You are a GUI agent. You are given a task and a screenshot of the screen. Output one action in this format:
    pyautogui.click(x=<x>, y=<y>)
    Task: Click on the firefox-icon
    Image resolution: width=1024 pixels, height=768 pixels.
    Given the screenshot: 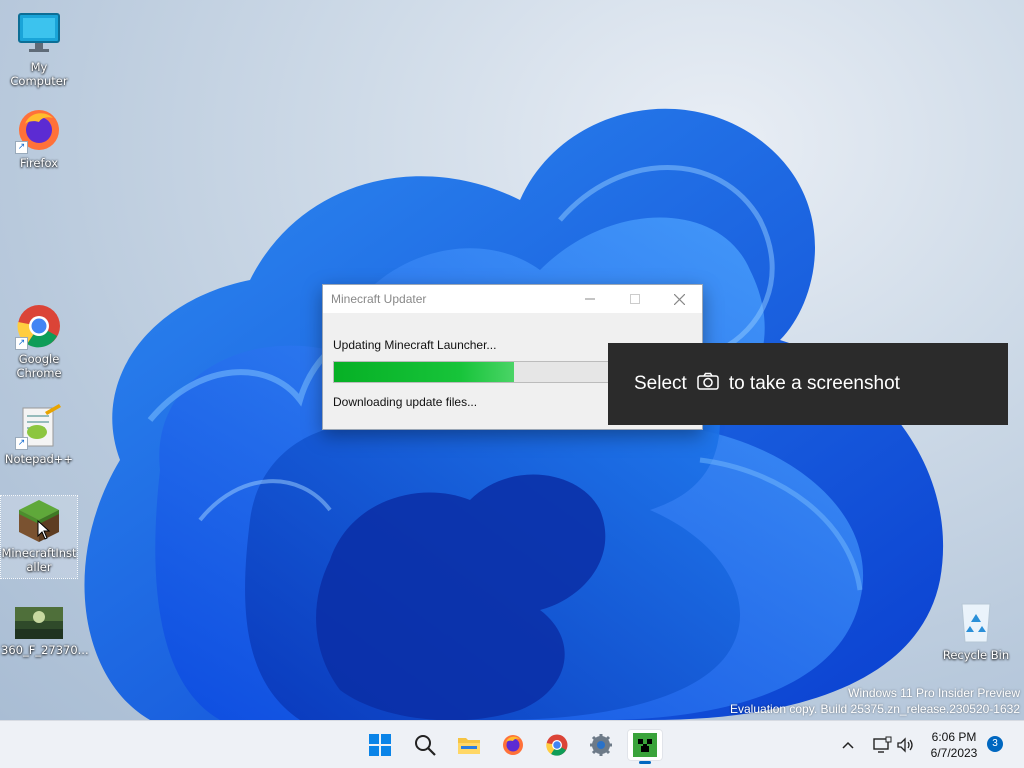 What is the action you would take?
    pyautogui.click(x=513, y=745)
    